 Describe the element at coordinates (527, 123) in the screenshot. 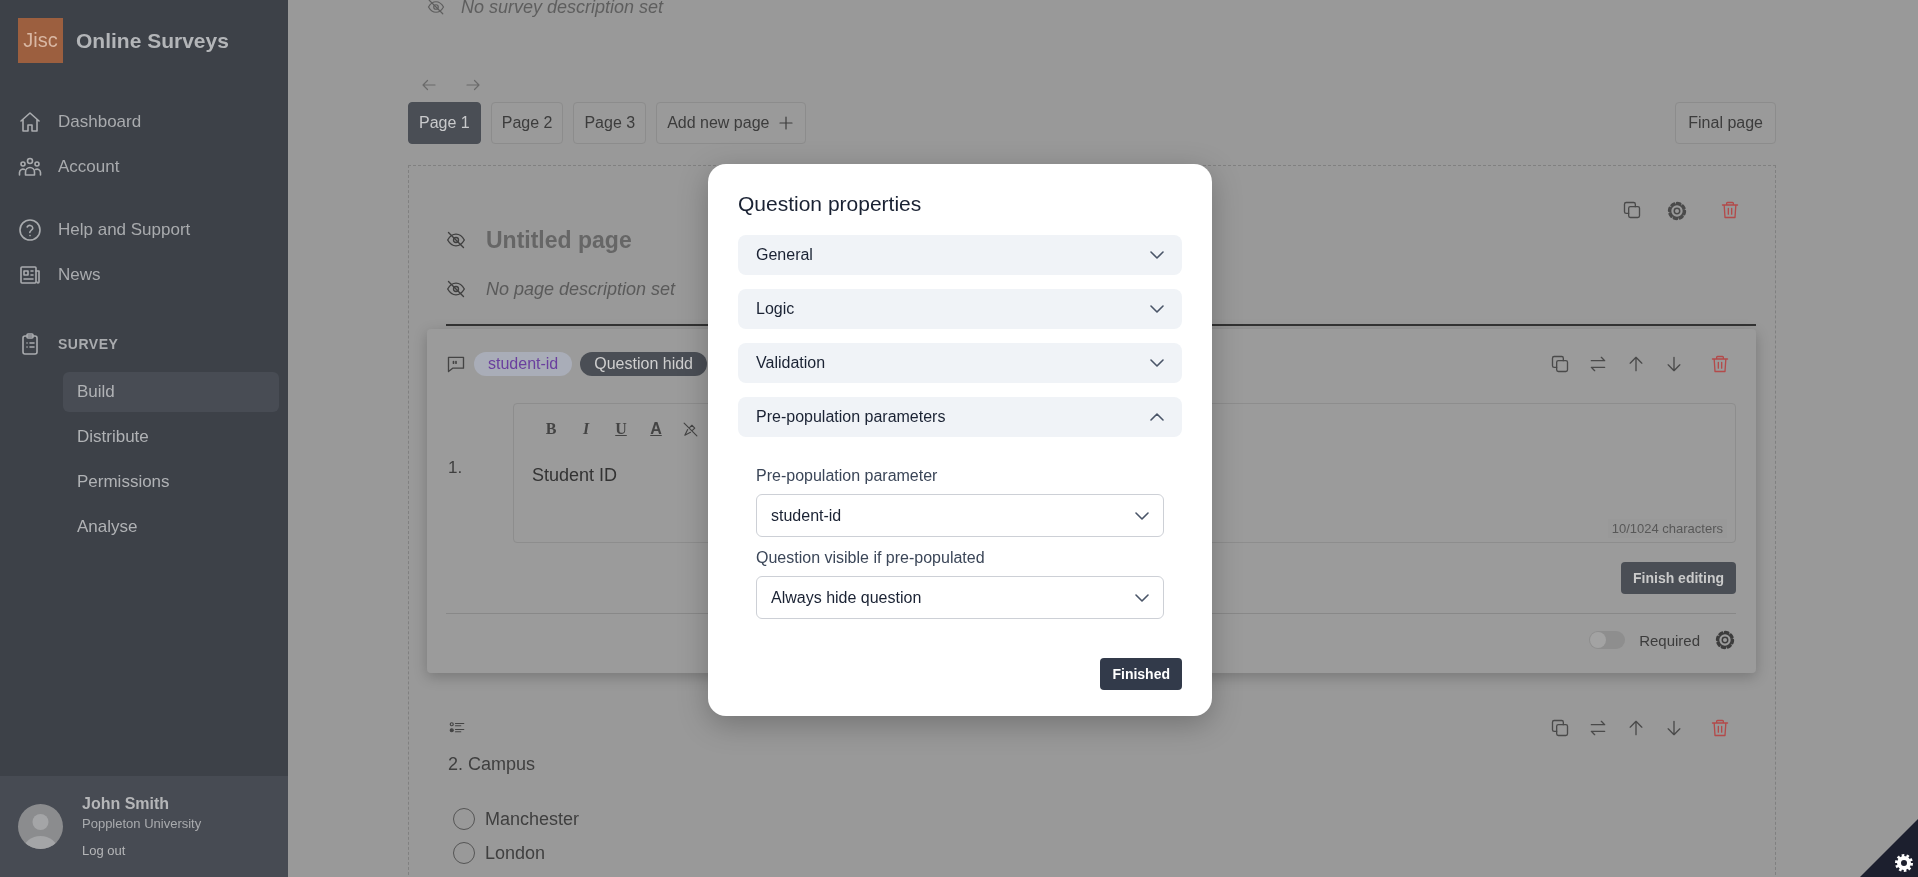

I see `page-tab: Page 2` at that location.